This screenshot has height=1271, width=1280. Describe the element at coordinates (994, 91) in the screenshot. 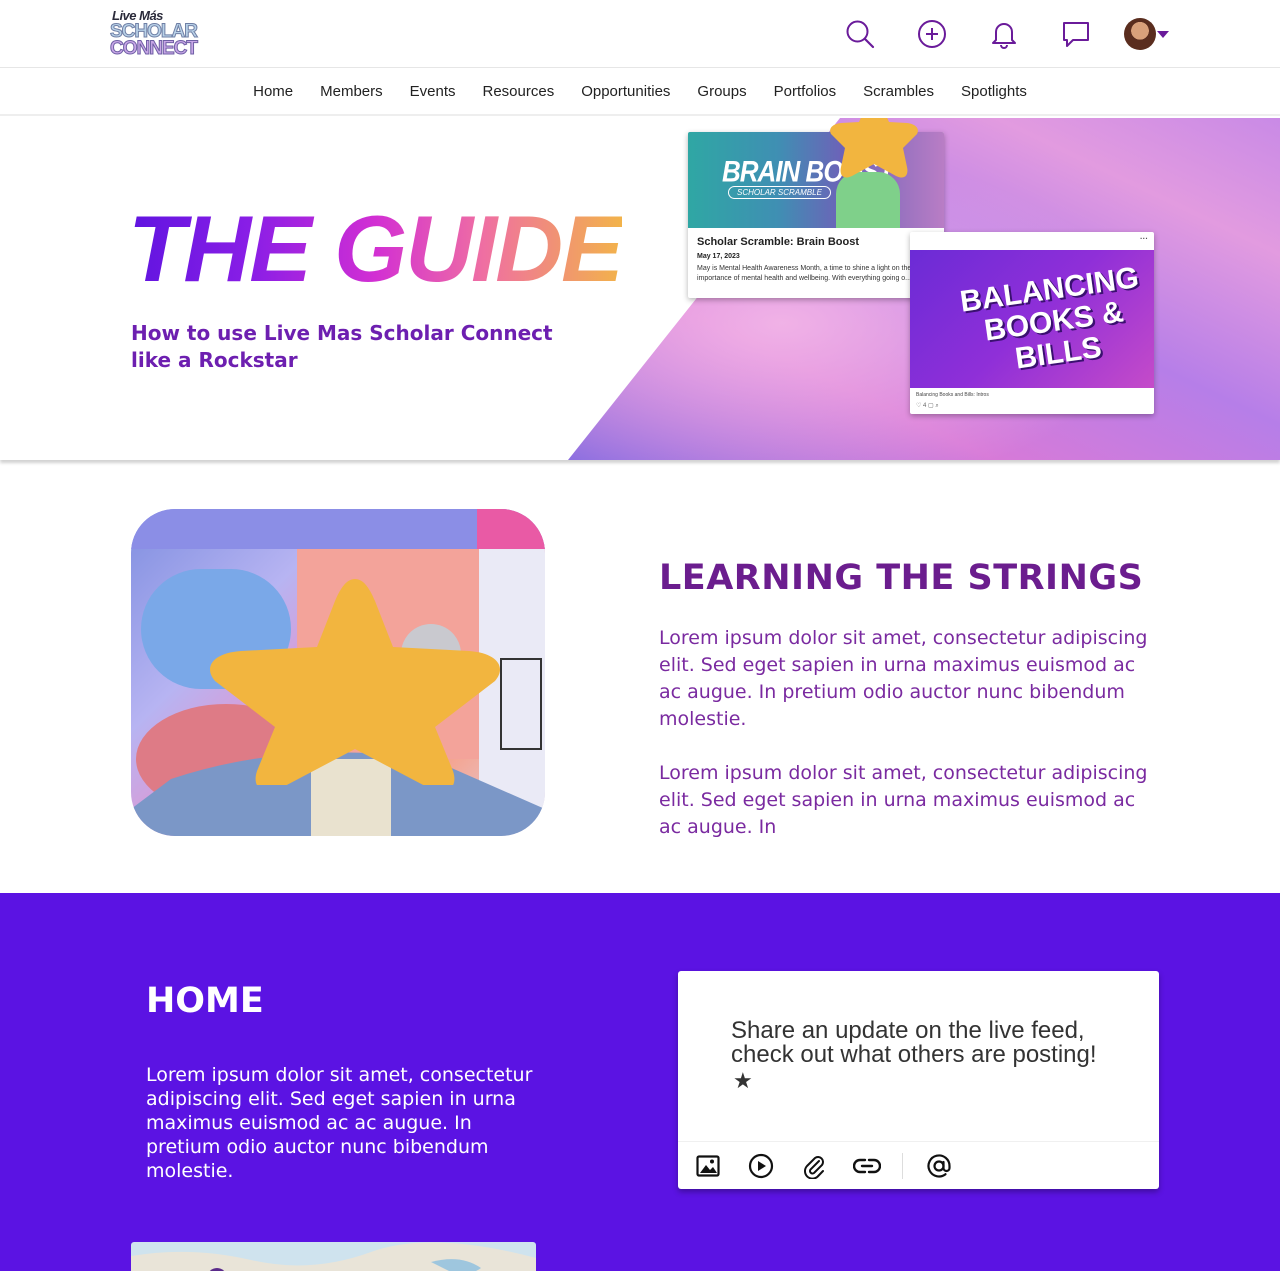

I see `nav-spotlights: Spotlights` at that location.